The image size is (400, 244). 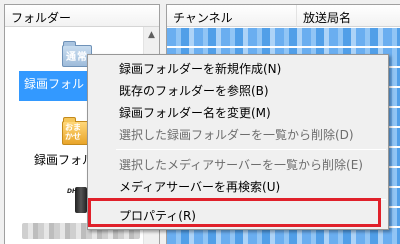 What do you see at coordinates (238, 186) in the screenshot?
I see `menu-item-rescan-media-server: メディアサーバーを再検索(U)` at bounding box center [238, 186].